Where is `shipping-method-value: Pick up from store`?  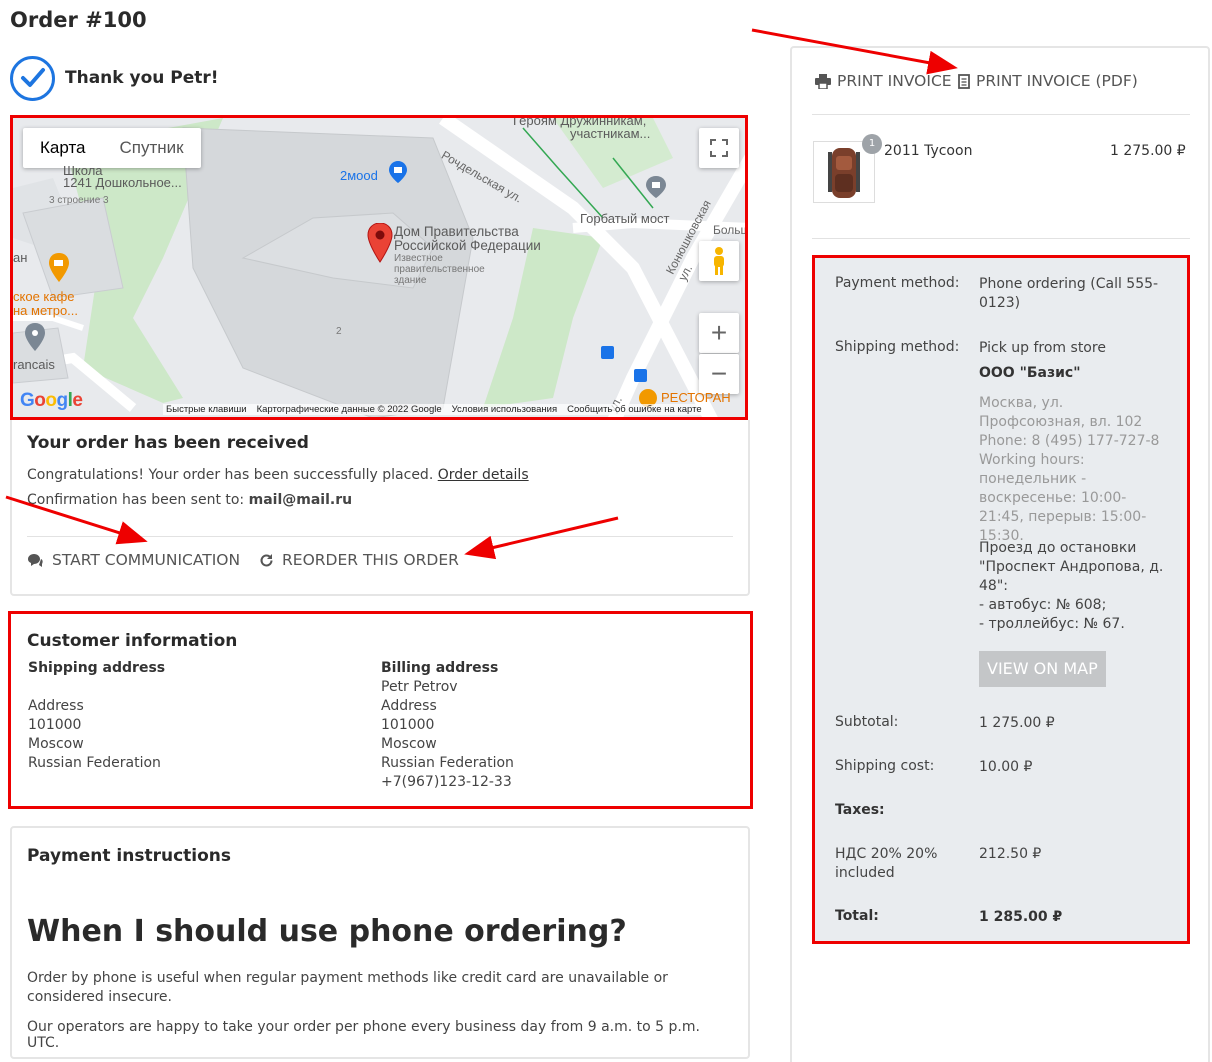 shipping-method-value: Pick up from store is located at coordinates (1042, 348).